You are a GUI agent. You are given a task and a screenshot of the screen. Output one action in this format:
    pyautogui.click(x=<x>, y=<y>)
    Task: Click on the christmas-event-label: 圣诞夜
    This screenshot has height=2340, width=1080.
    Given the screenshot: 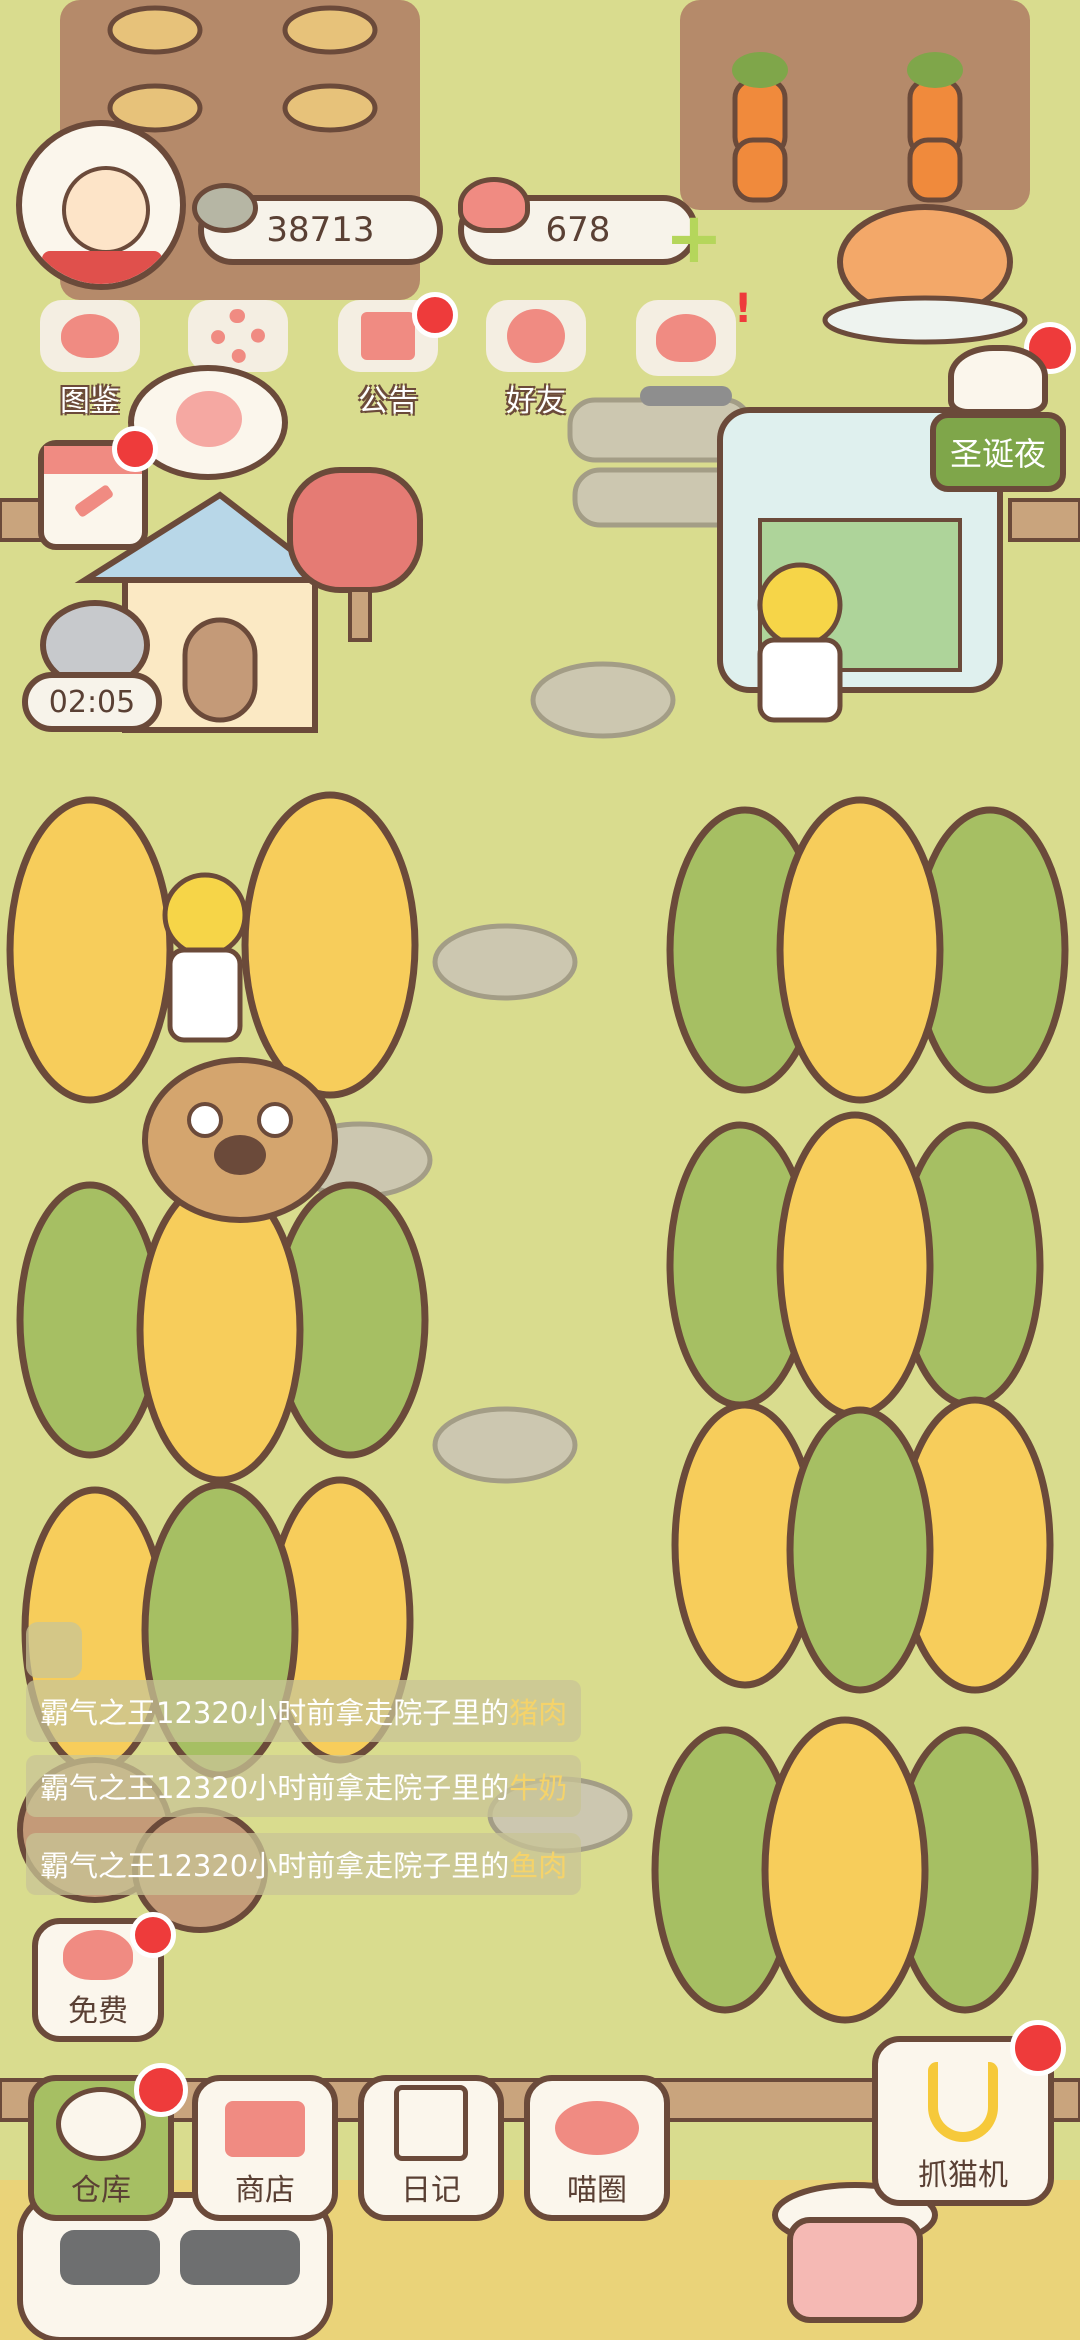 What is the action you would take?
    pyautogui.click(x=997, y=454)
    